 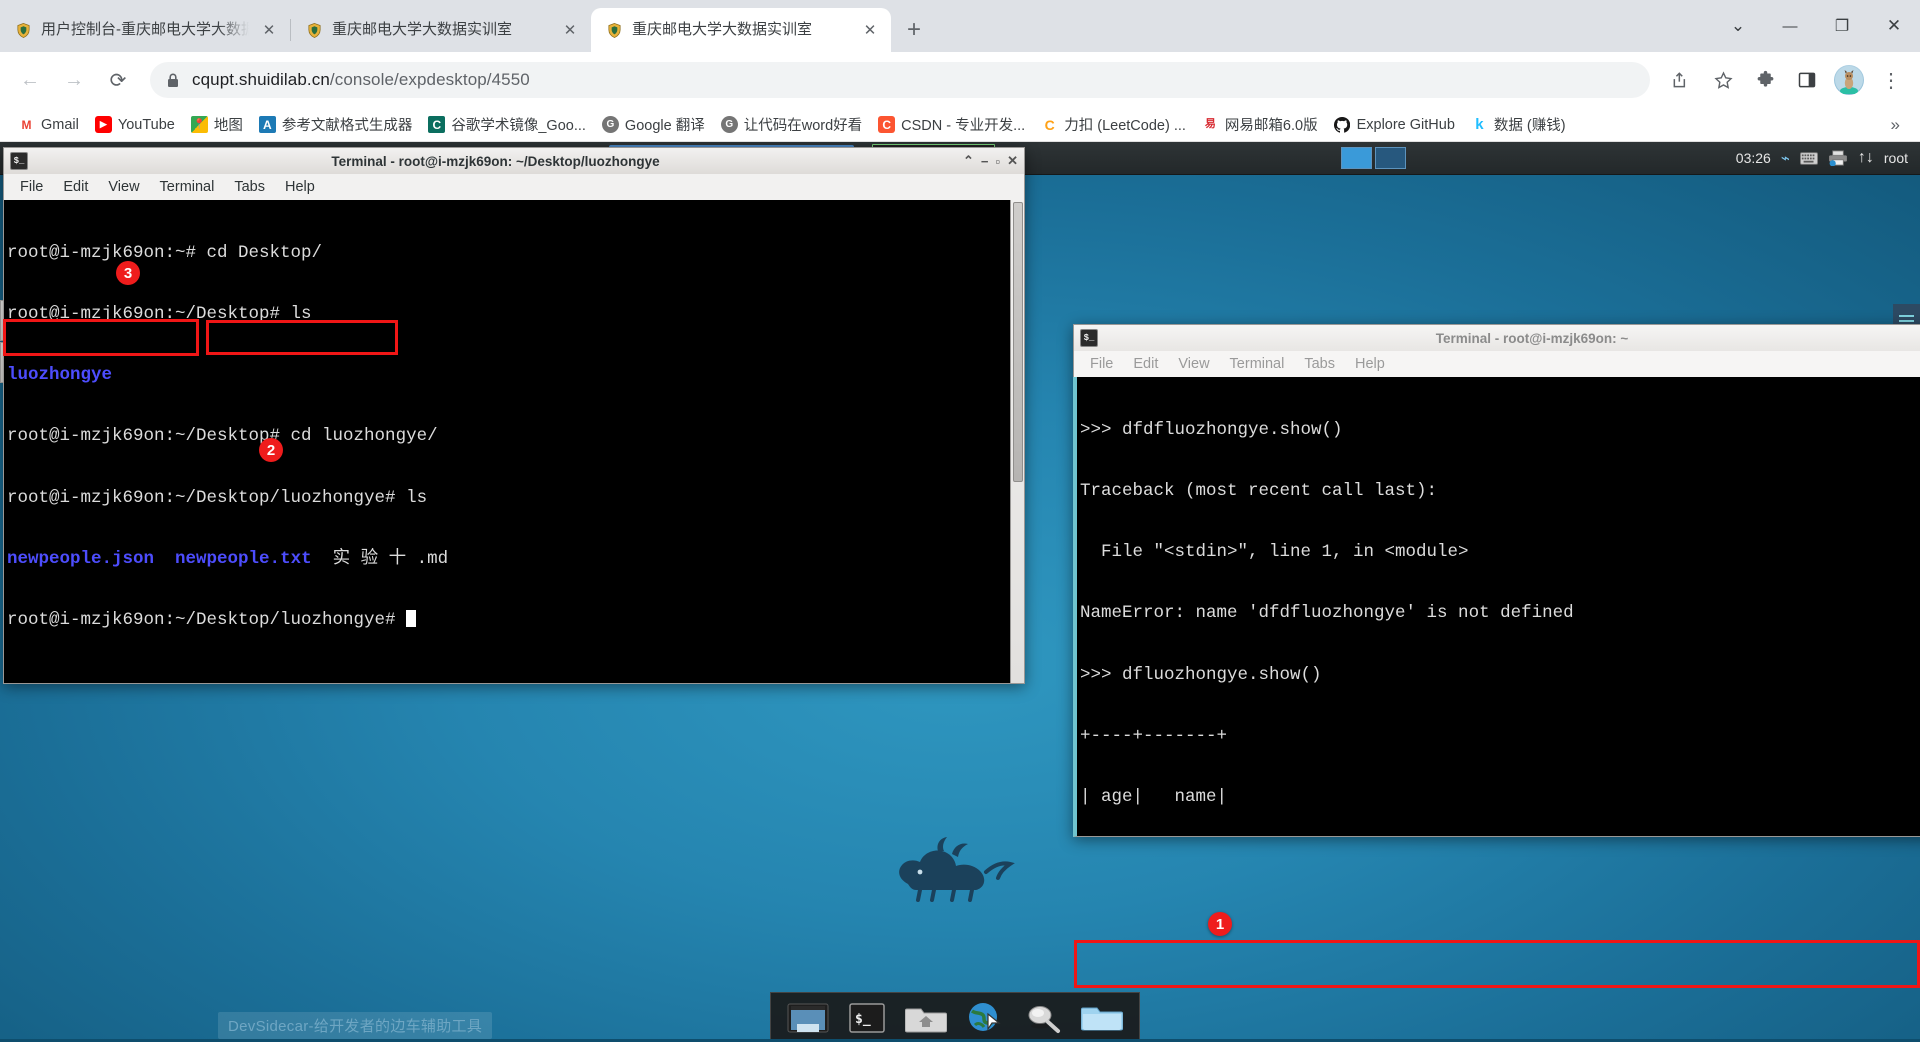 What do you see at coordinates (60, 375) in the screenshot?
I see `terminal-line: luozhongye` at bounding box center [60, 375].